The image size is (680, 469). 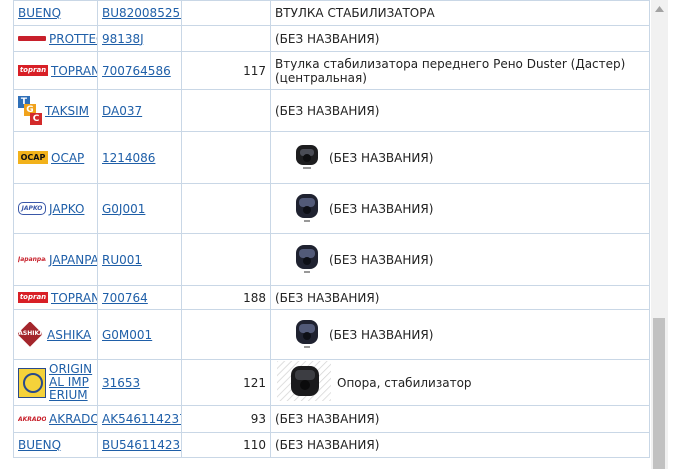 I want to click on ashika-logo-text: ASHIKA, so click(x=31, y=333).